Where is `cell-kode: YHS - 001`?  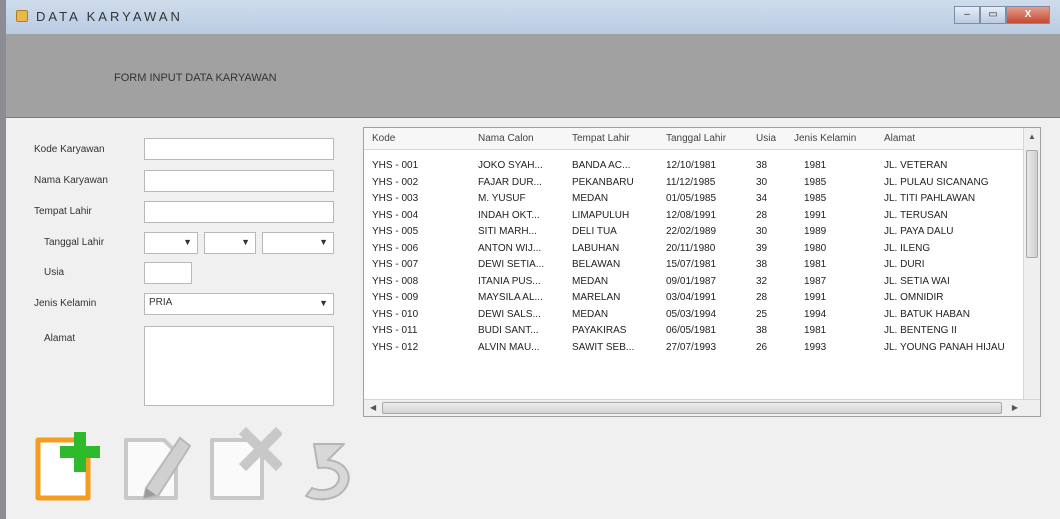 cell-kode: YHS - 001 is located at coordinates (395, 165).